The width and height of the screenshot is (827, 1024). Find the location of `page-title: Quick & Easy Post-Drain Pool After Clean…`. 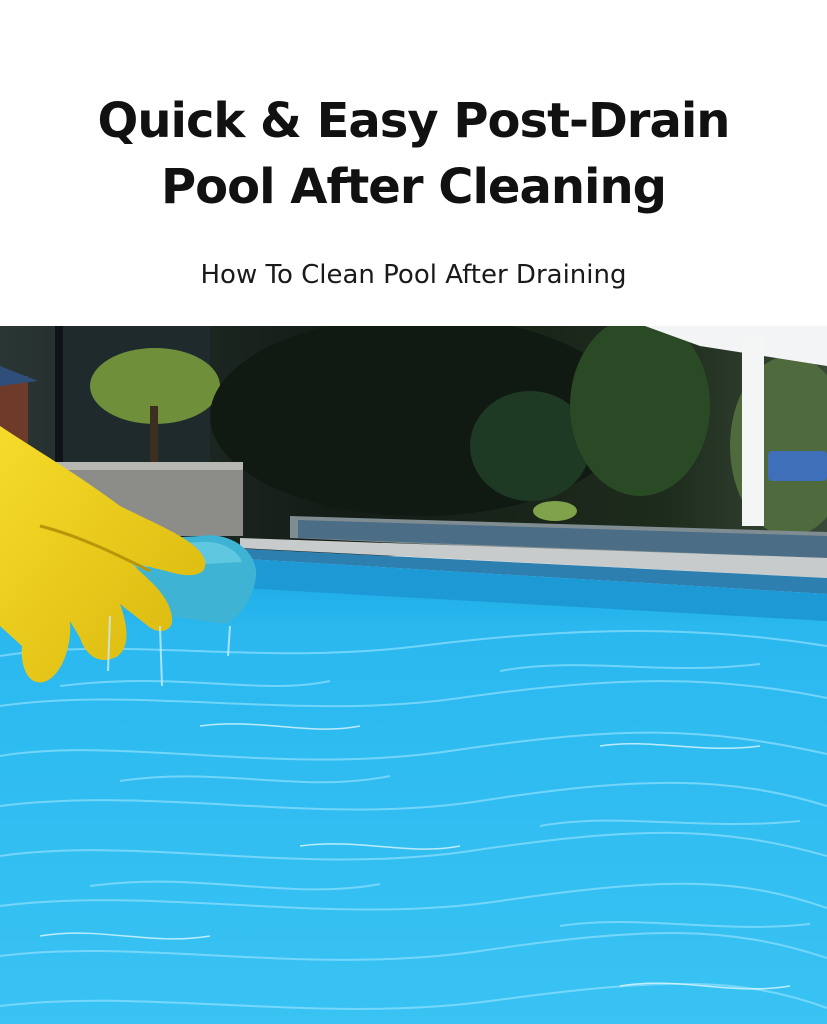

page-title: Quick & Easy Post-Drain Pool After Clean… is located at coordinates (413, 154).